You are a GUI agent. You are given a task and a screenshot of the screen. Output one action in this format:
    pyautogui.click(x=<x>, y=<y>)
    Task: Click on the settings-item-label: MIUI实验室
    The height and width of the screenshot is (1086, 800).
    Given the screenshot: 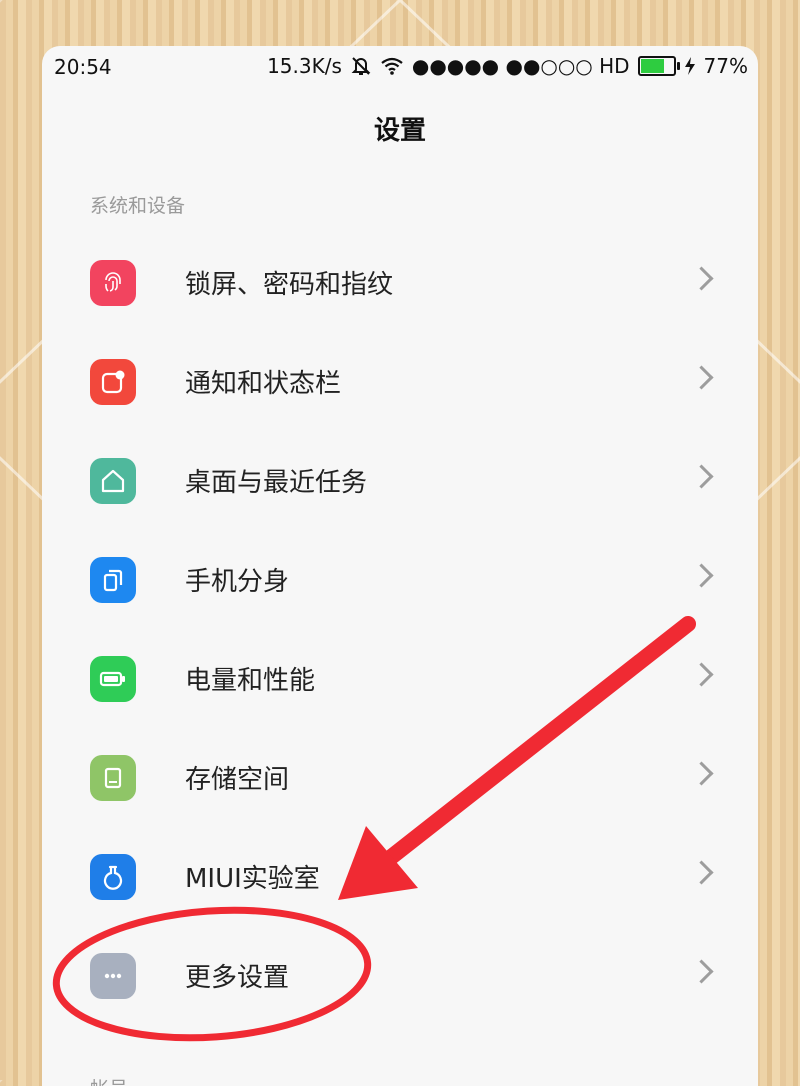 What is the action you would take?
    pyautogui.click(x=252, y=879)
    